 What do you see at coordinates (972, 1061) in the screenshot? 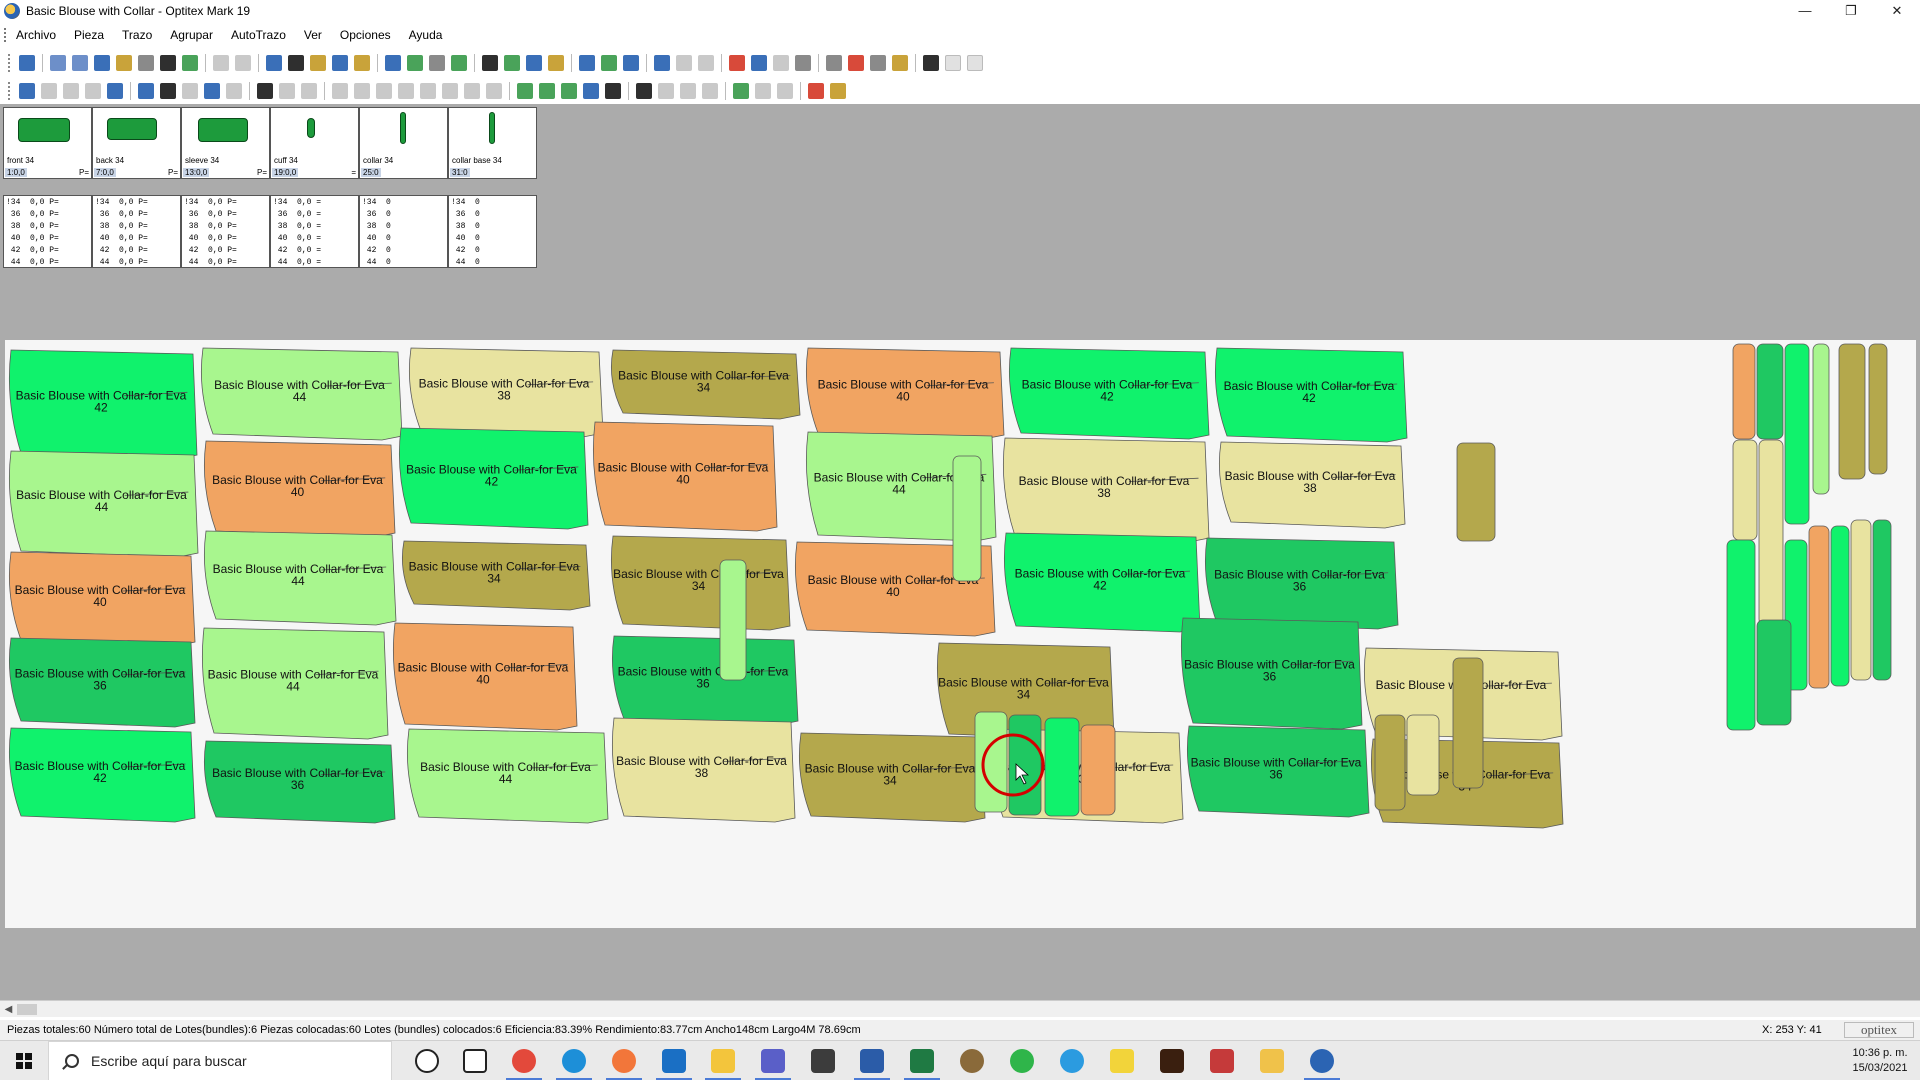
I see `game-icon` at bounding box center [972, 1061].